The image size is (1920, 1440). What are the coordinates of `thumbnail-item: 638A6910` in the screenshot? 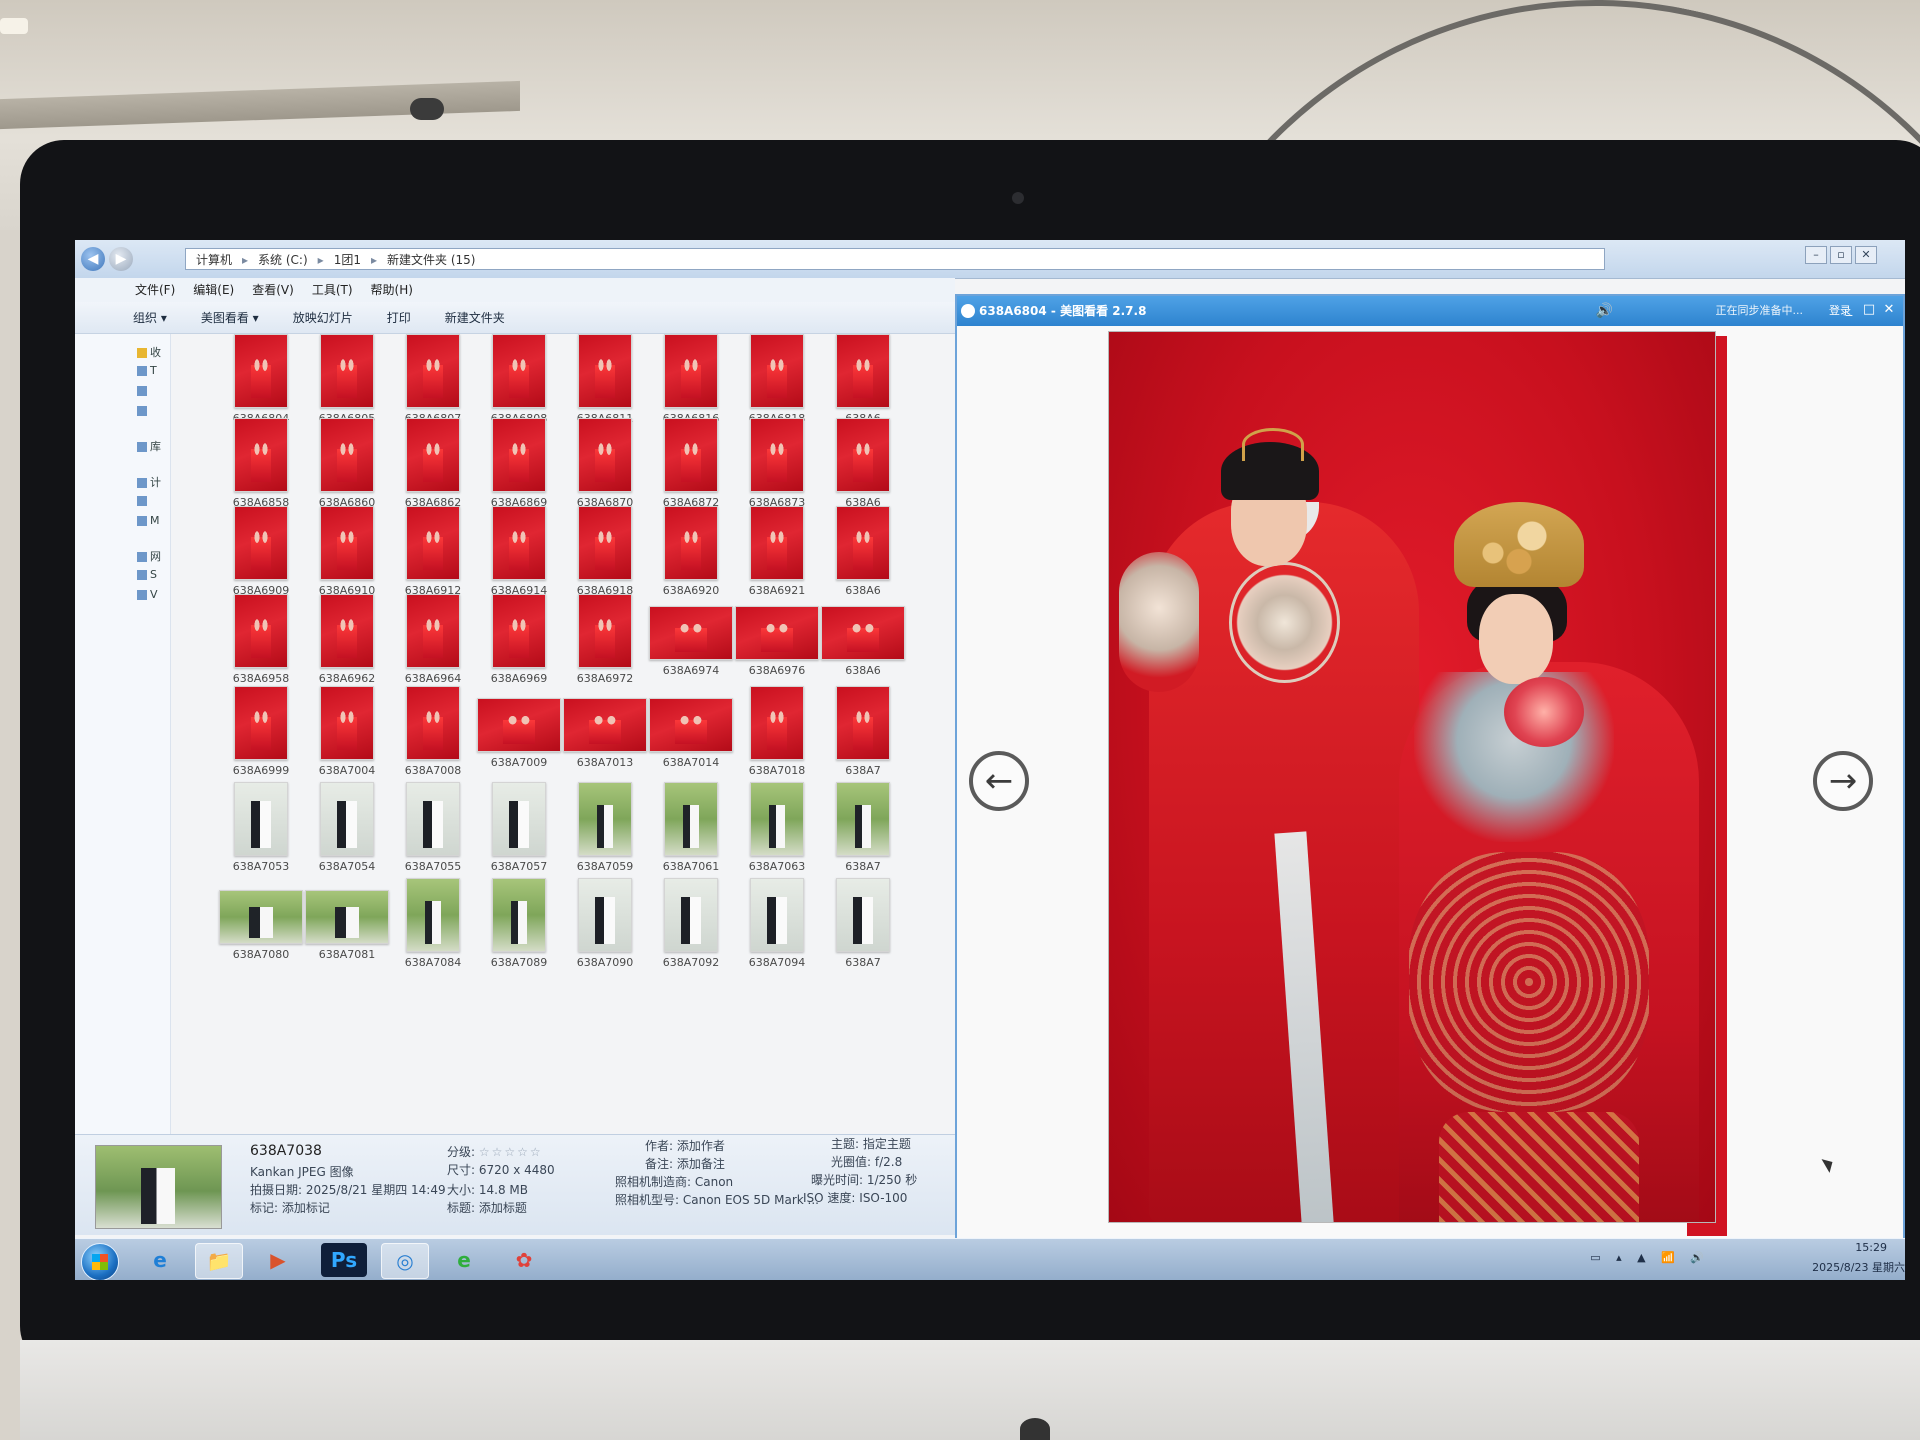 It's located at (347, 551).